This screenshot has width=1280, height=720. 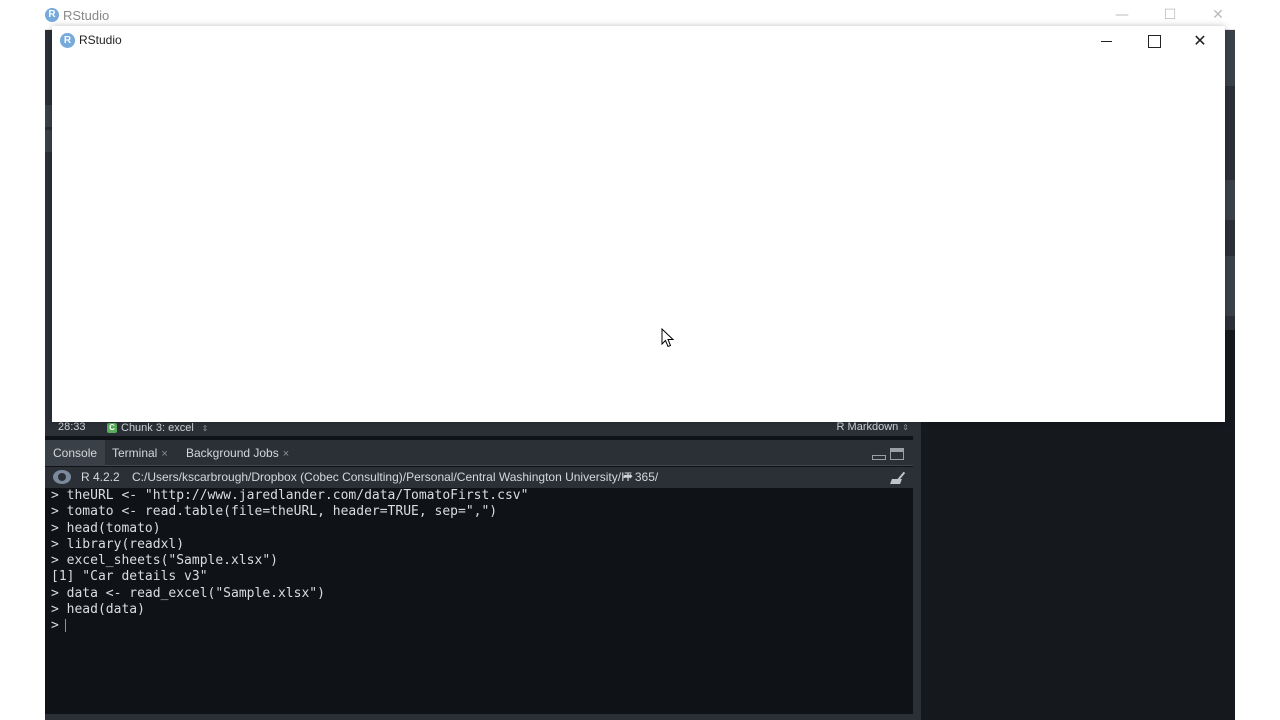 I want to click on tab-console: Console, so click(x=75, y=453).